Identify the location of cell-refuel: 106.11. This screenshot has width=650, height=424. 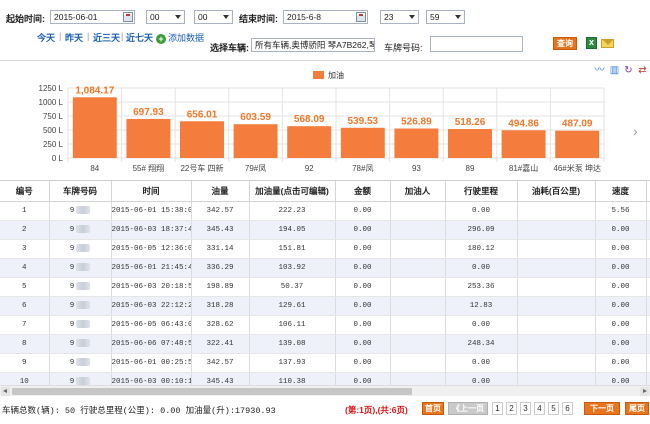
(292, 325).